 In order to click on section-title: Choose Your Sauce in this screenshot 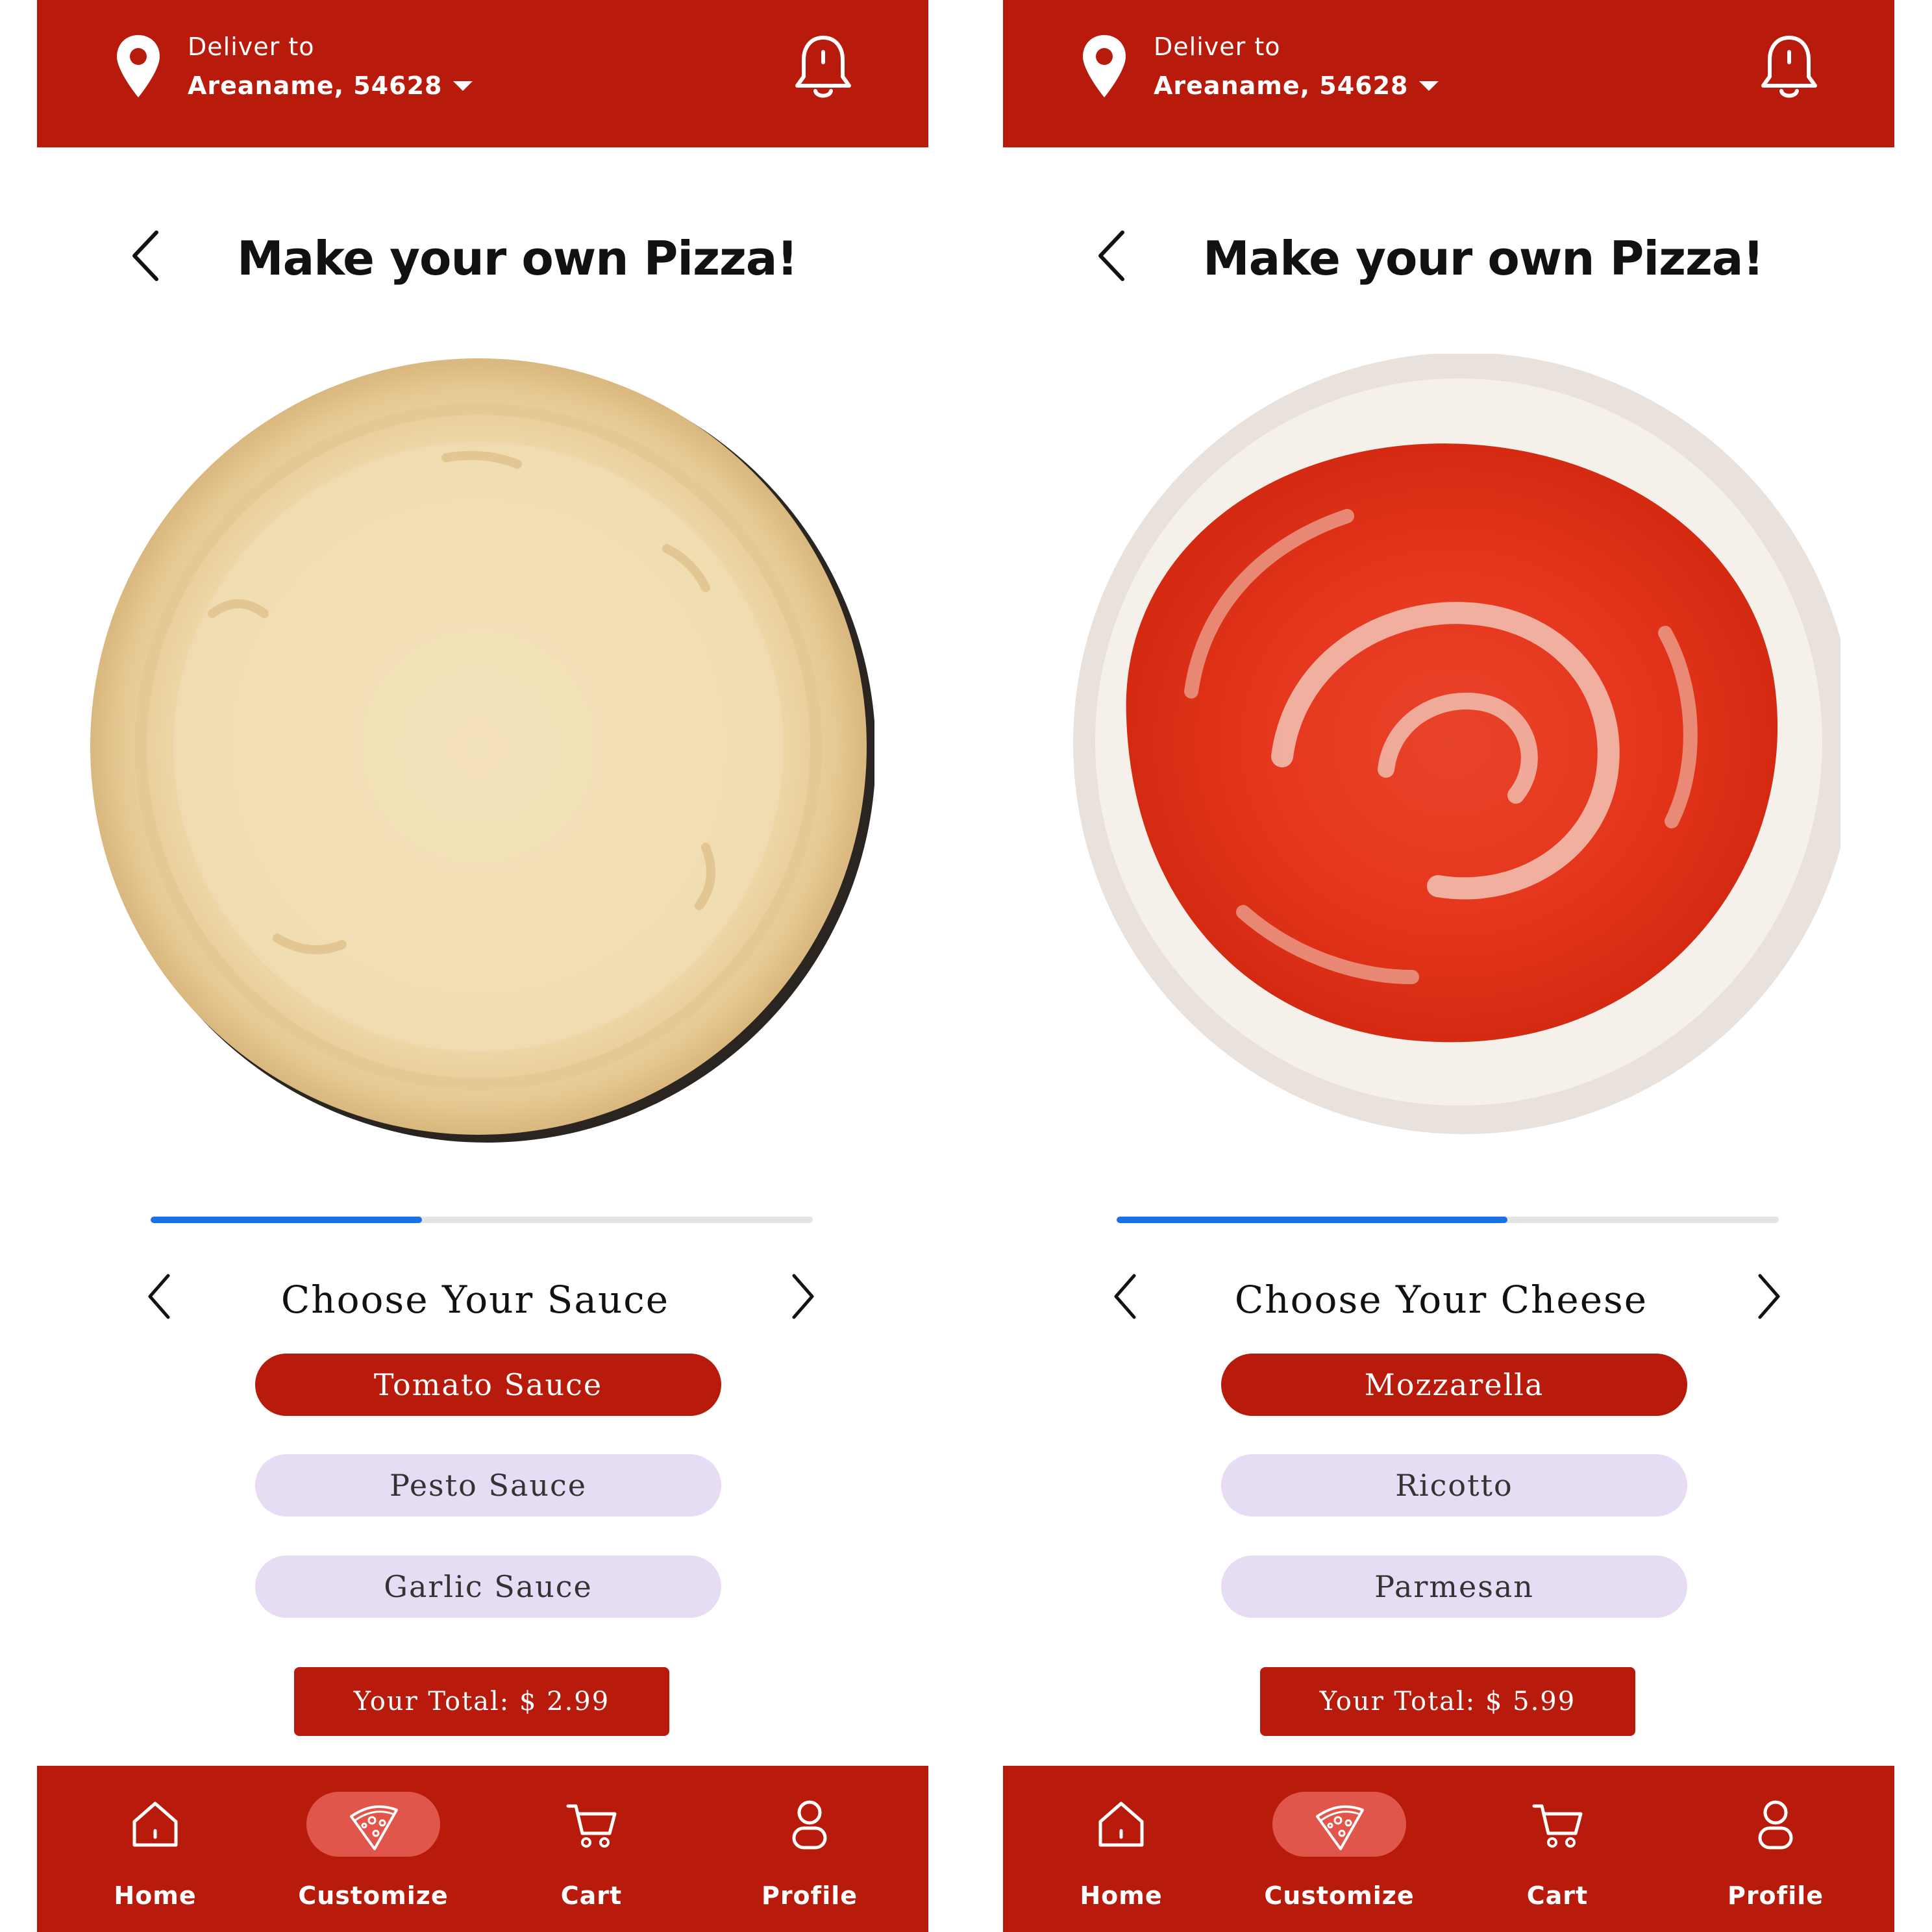, I will do `click(475, 1300)`.